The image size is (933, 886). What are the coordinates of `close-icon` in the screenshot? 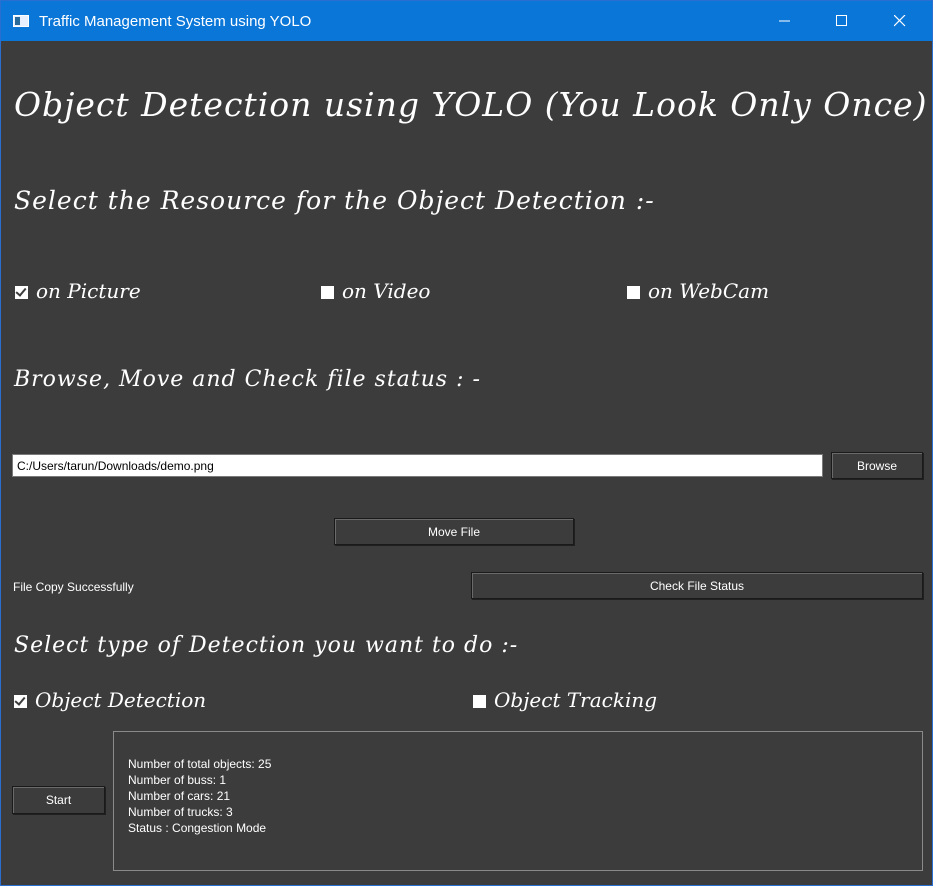 It's located at (900, 21).